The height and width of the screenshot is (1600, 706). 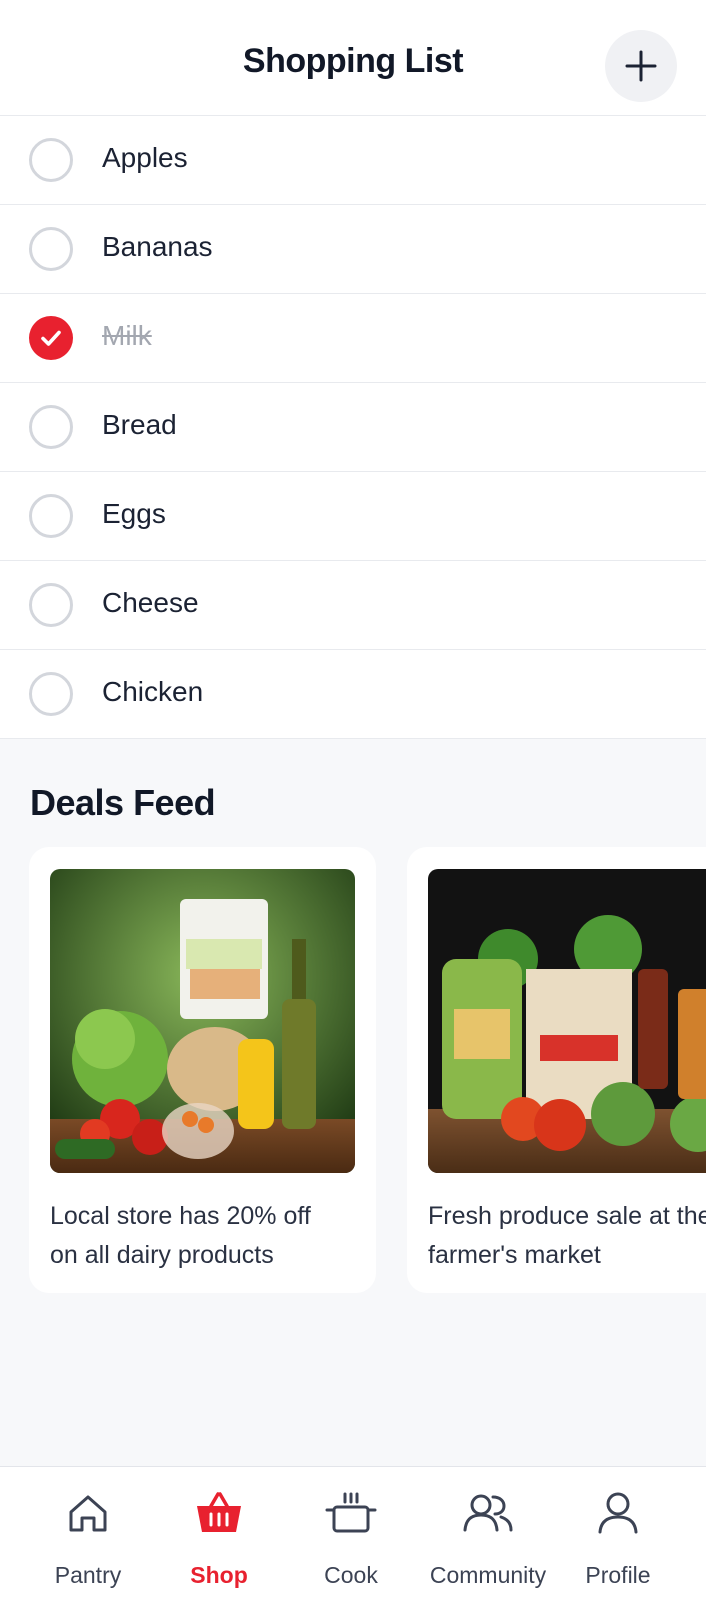 What do you see at coordinates (618, 1513) in the screenshot?
I see `user-icon` at bounding box center [618, 1513].